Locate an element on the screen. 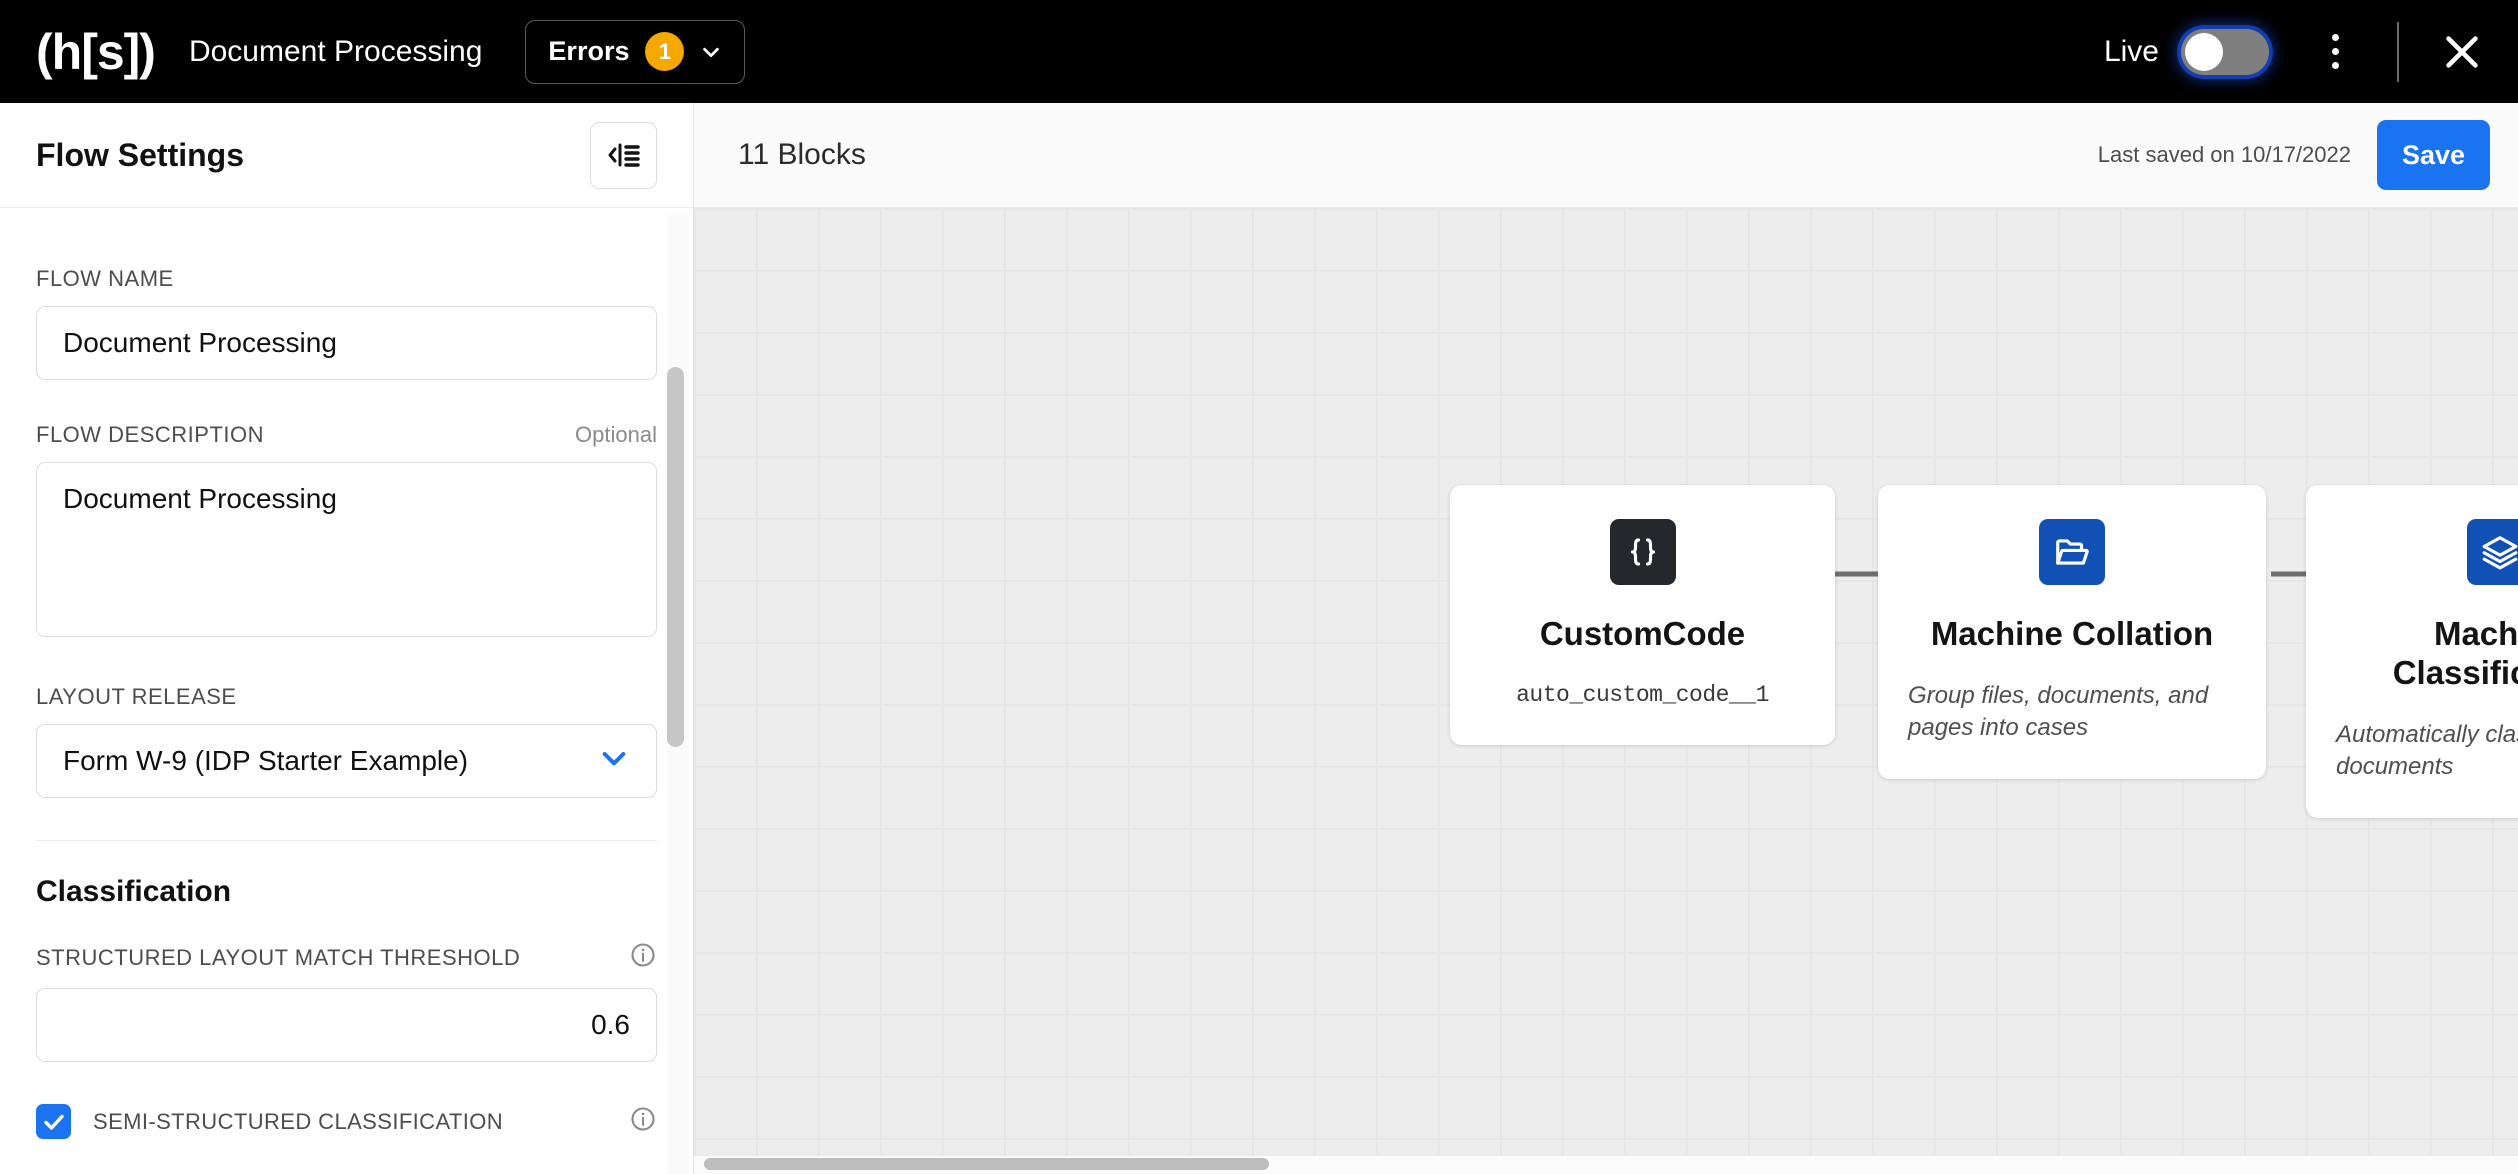 Image resolution: width=2518 pixels, height=1174 pixels. classification-section-title: Classification is located at coordinates (134, 891).